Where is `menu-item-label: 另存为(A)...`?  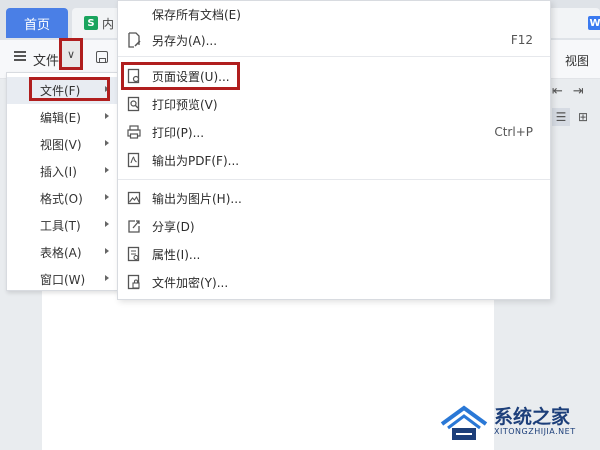
menu-item-label: 另存为(A)... is located at coordinates (185, 40).